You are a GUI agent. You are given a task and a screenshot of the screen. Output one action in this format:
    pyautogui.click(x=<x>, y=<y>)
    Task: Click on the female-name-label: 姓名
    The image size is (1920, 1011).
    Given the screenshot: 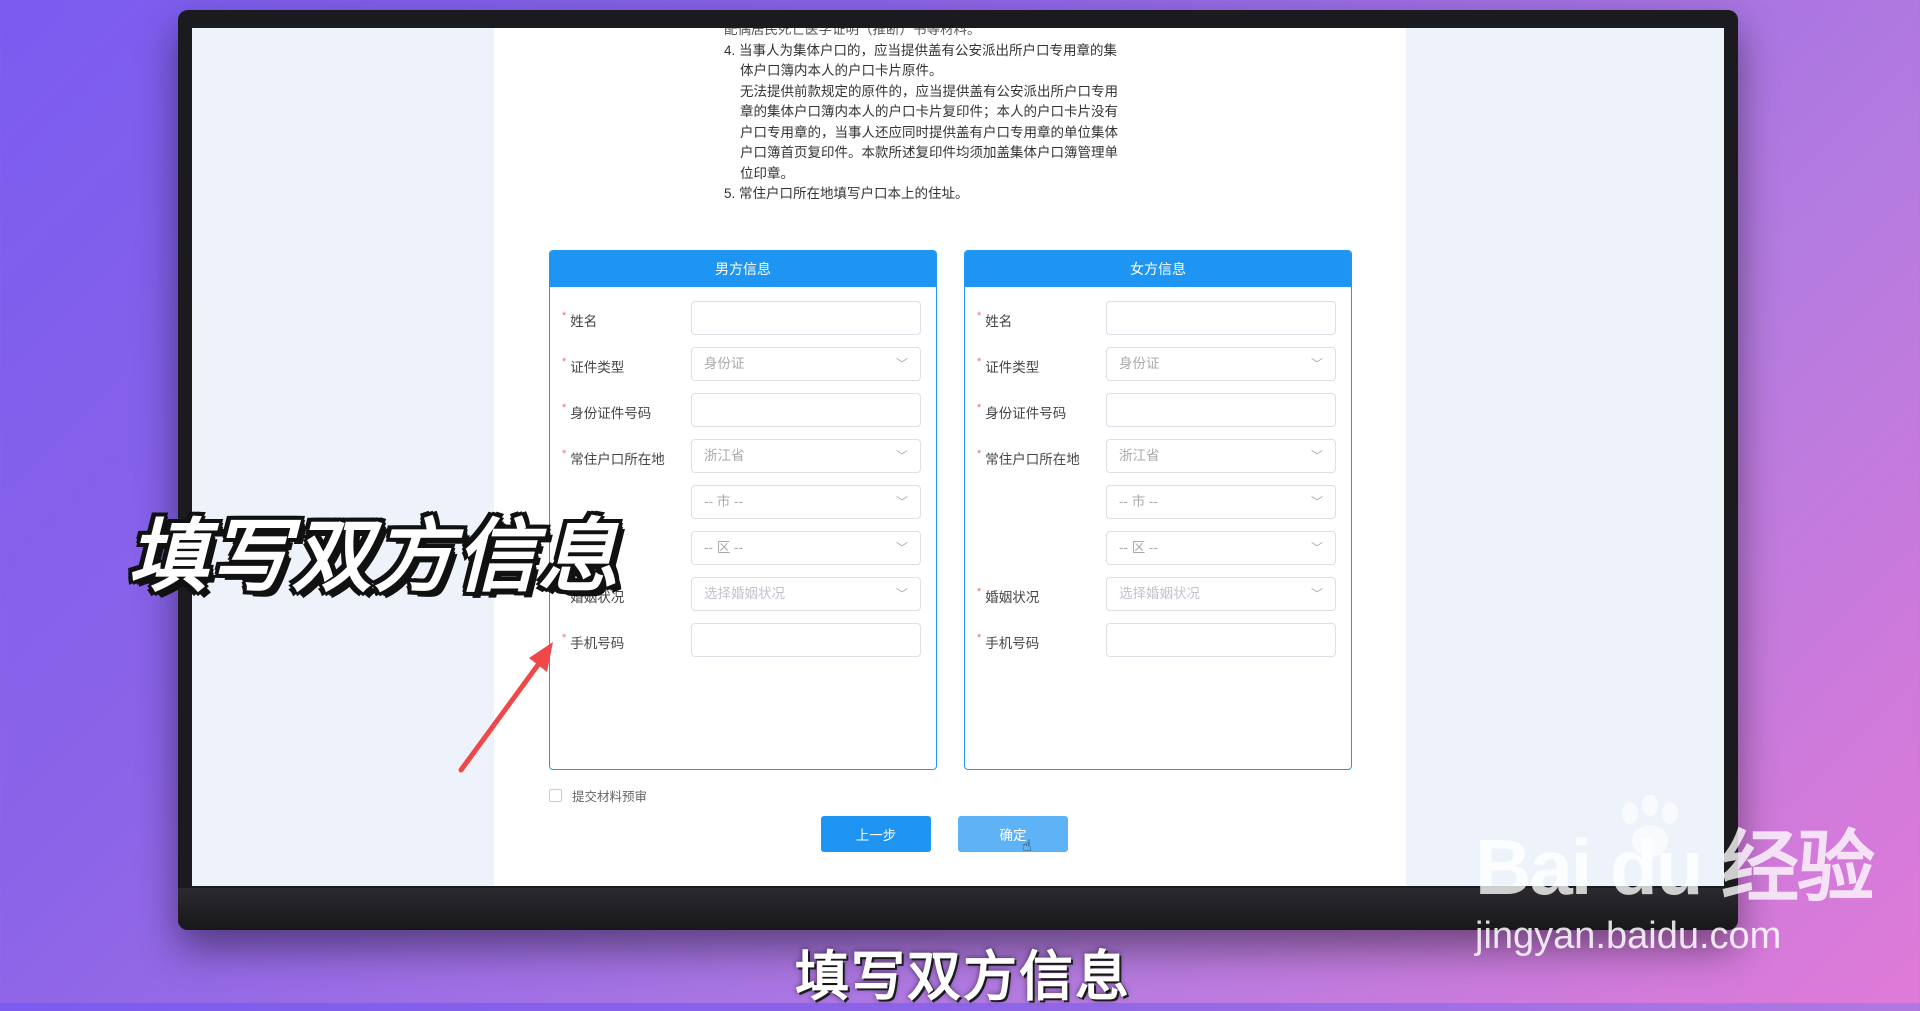 What is the action you would take?
    pyautogui.click(x=999, y=321)
    